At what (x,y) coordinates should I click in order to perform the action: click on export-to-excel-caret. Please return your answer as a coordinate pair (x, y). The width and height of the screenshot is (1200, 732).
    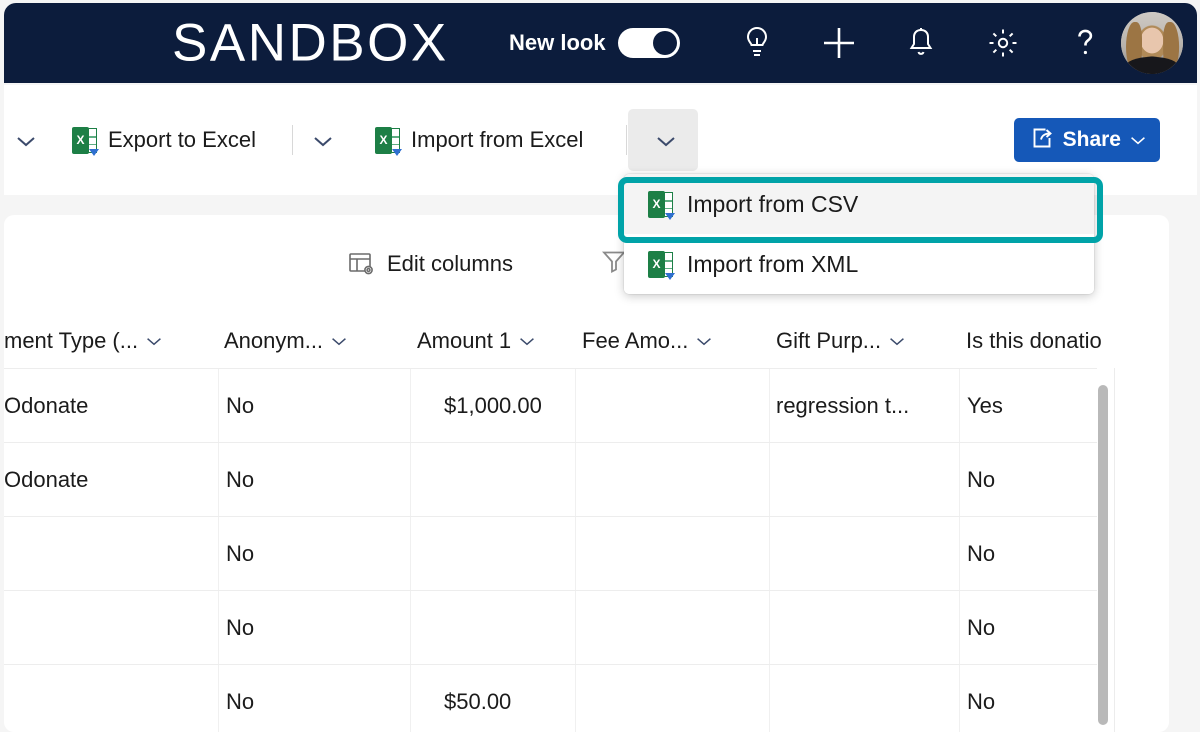
    Looking at the image, I should click on (320, 140).